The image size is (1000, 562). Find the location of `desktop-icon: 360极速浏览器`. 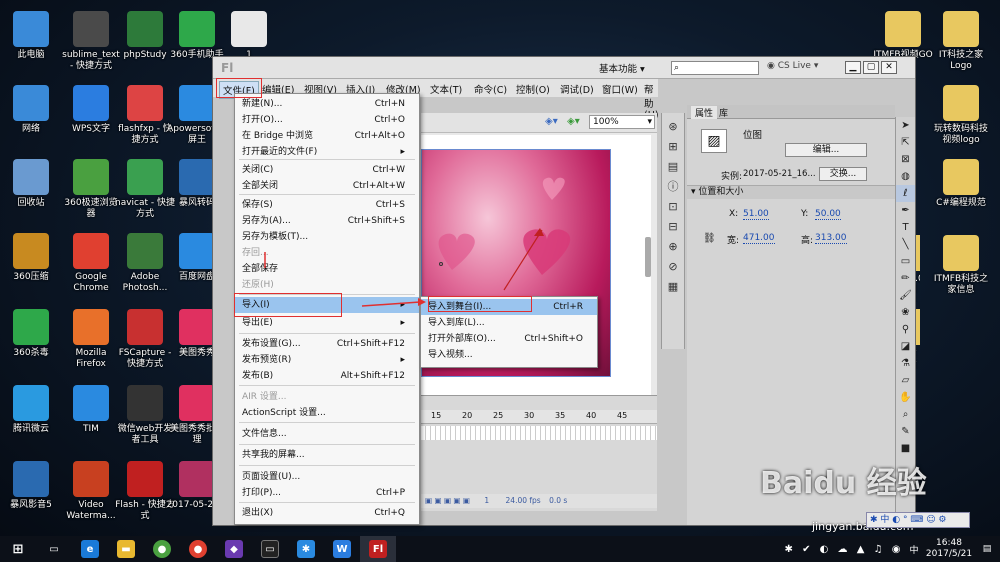

desktop-icon: 360极速浏览器 is located at coordinates (91, 191).